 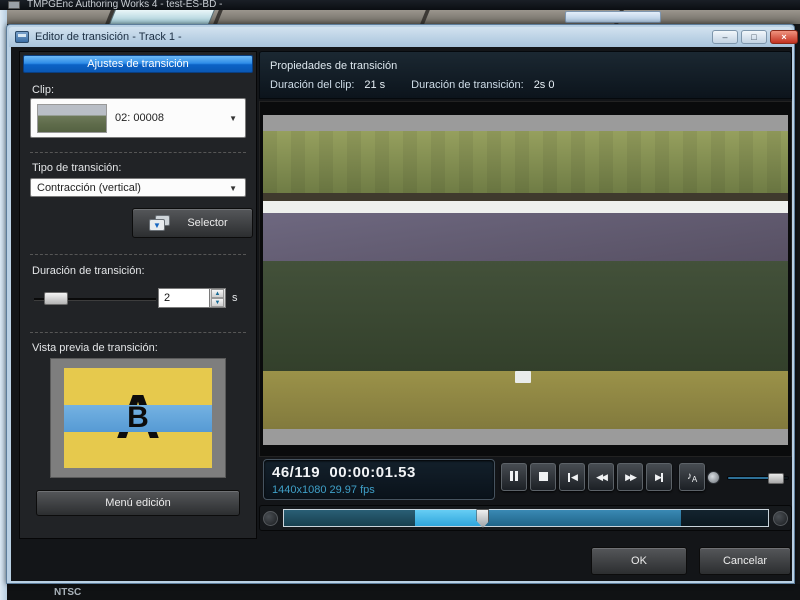 What do you see at coordinates (14, 5) in the screenshot?
I see `app-icon` at bounding box center [14, 5].